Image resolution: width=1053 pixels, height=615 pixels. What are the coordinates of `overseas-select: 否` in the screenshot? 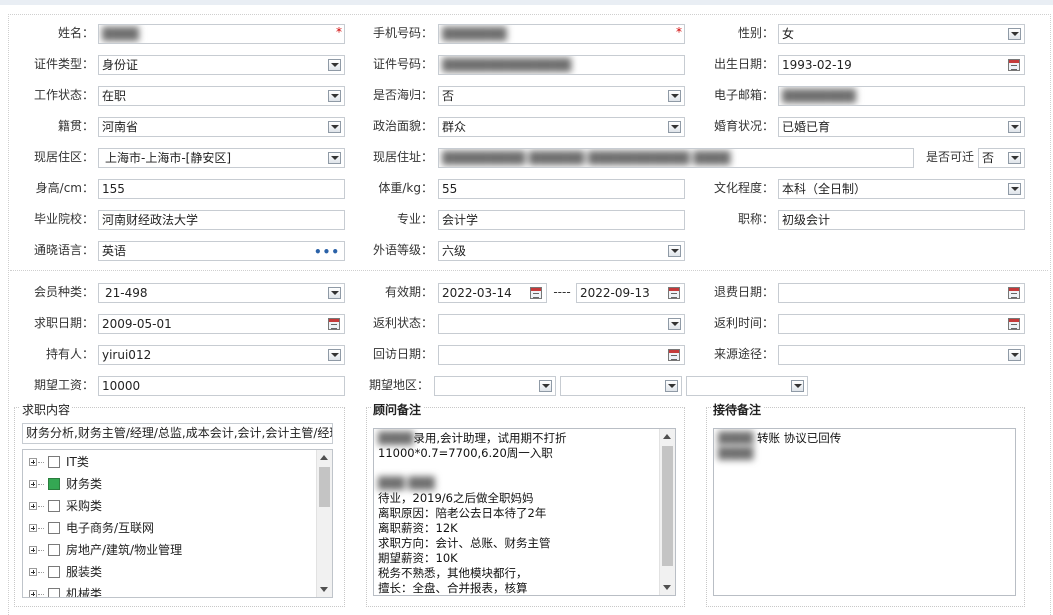 It's located at (561, 96).